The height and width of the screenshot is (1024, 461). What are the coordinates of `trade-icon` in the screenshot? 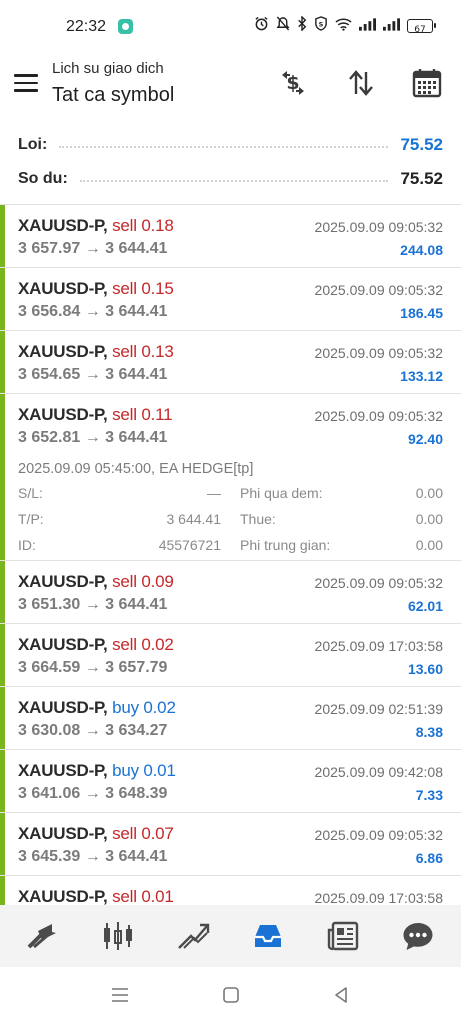 It's located at (193, 936).